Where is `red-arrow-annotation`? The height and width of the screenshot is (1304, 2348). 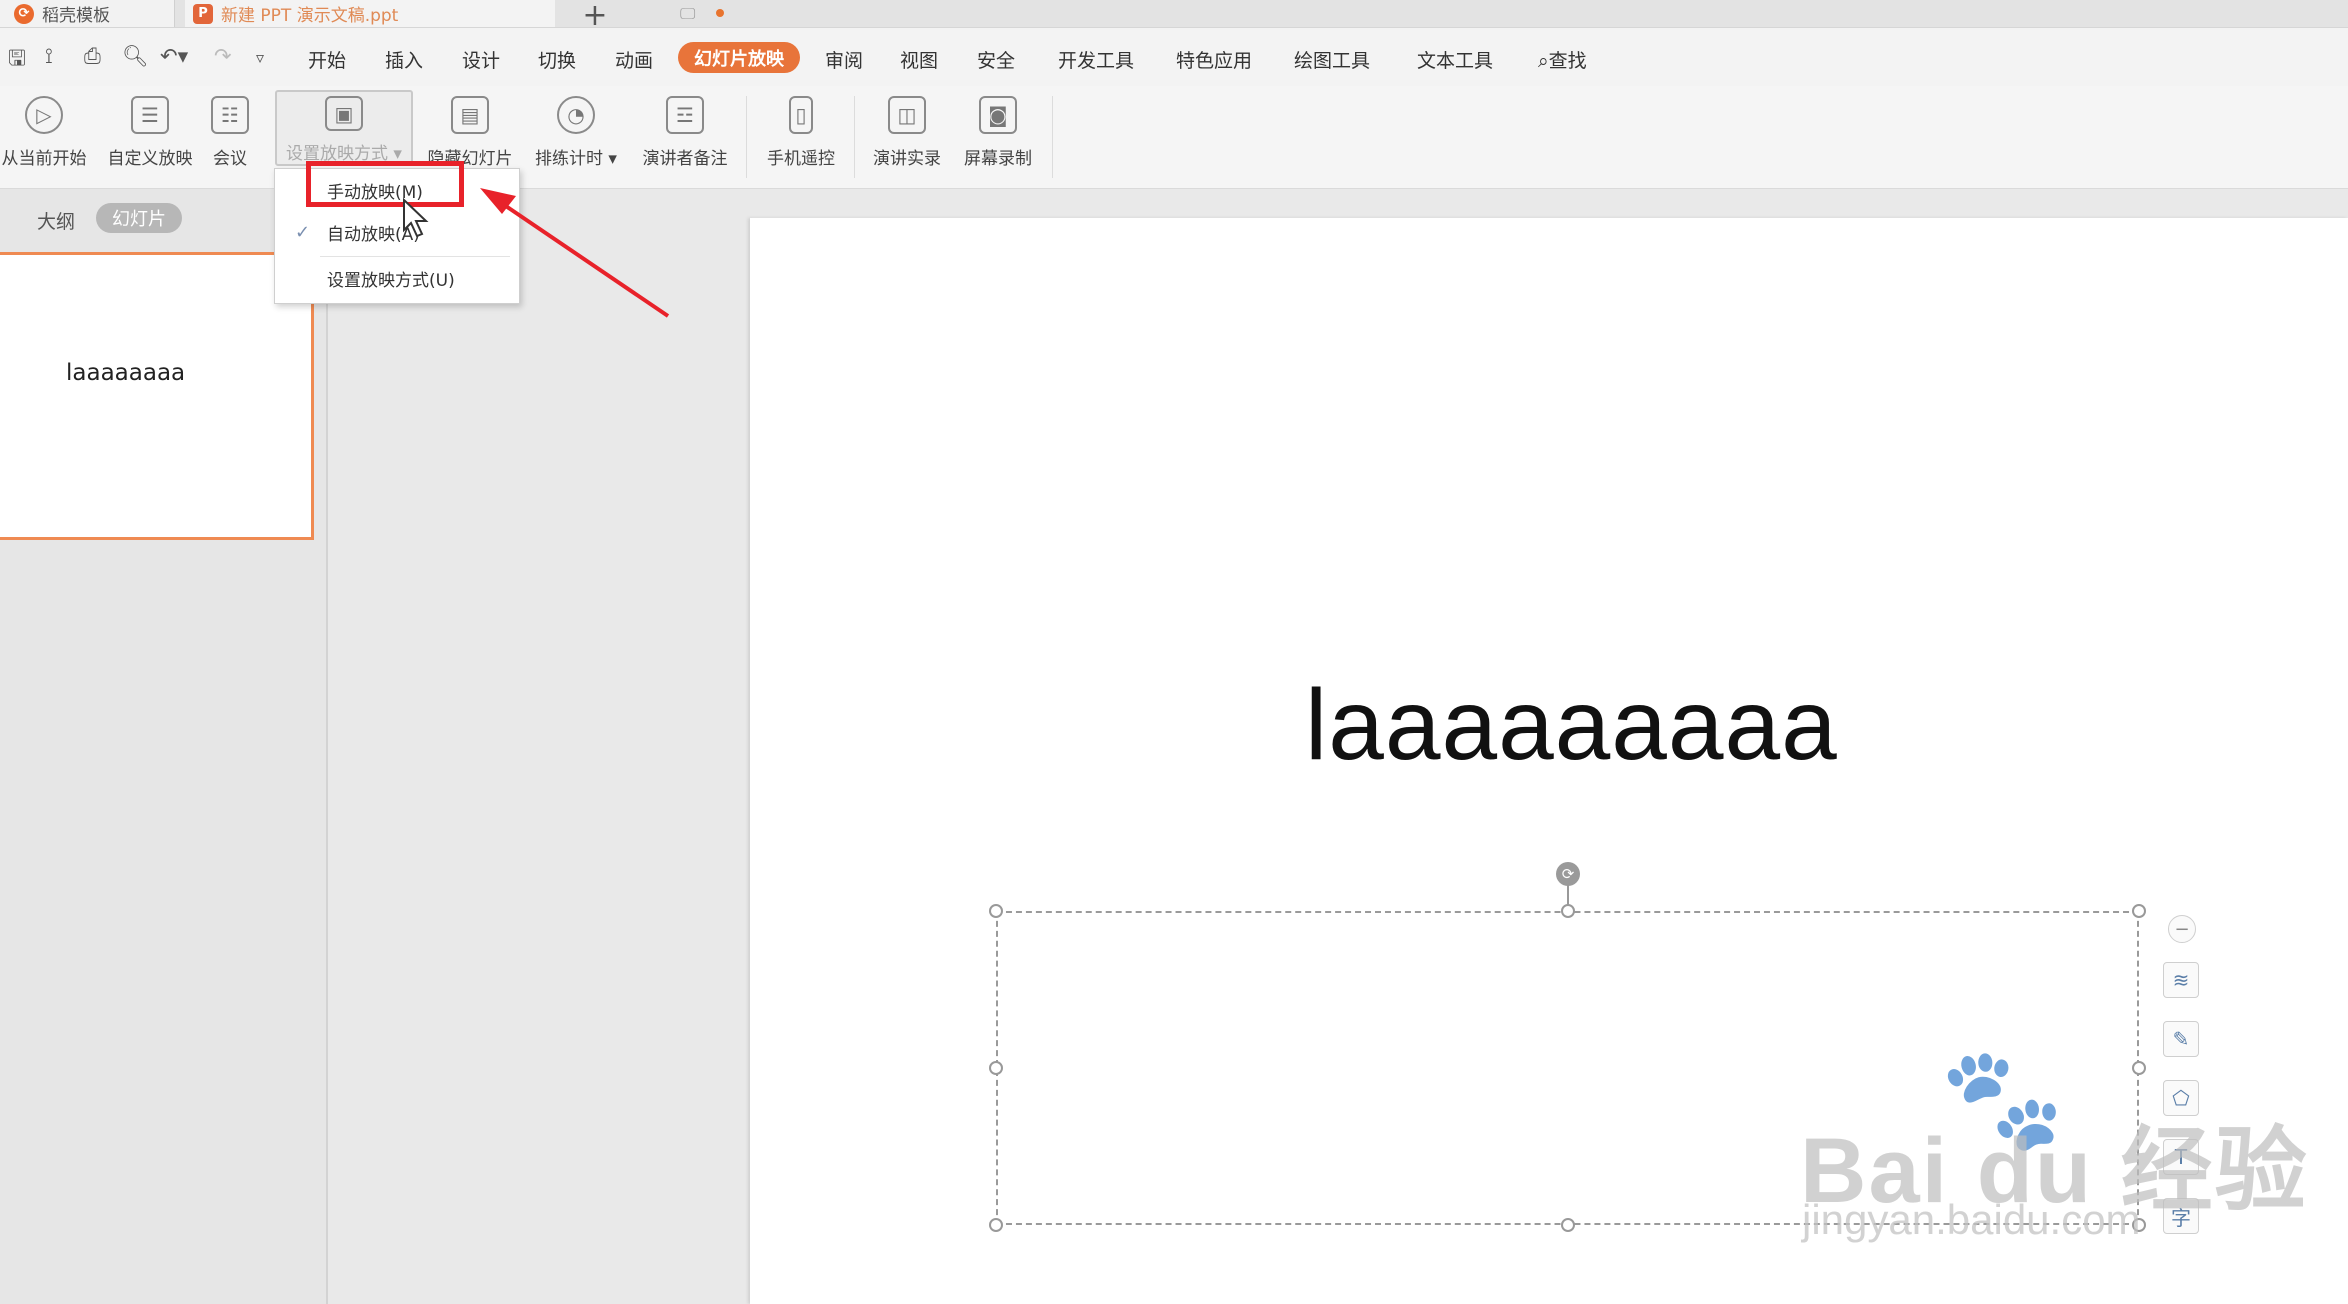 red-arrow-annotation is located at coordinates (575, 253).